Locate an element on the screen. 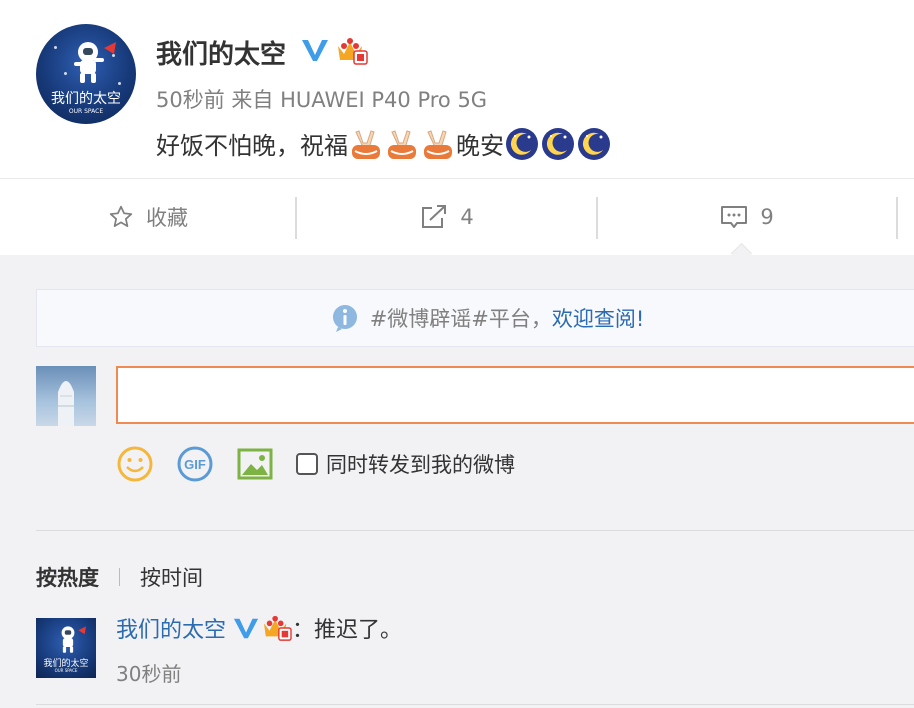 This screenshot has height=708, width=914. comment-text: 推迟了。 is located at coordinates (358, 630).